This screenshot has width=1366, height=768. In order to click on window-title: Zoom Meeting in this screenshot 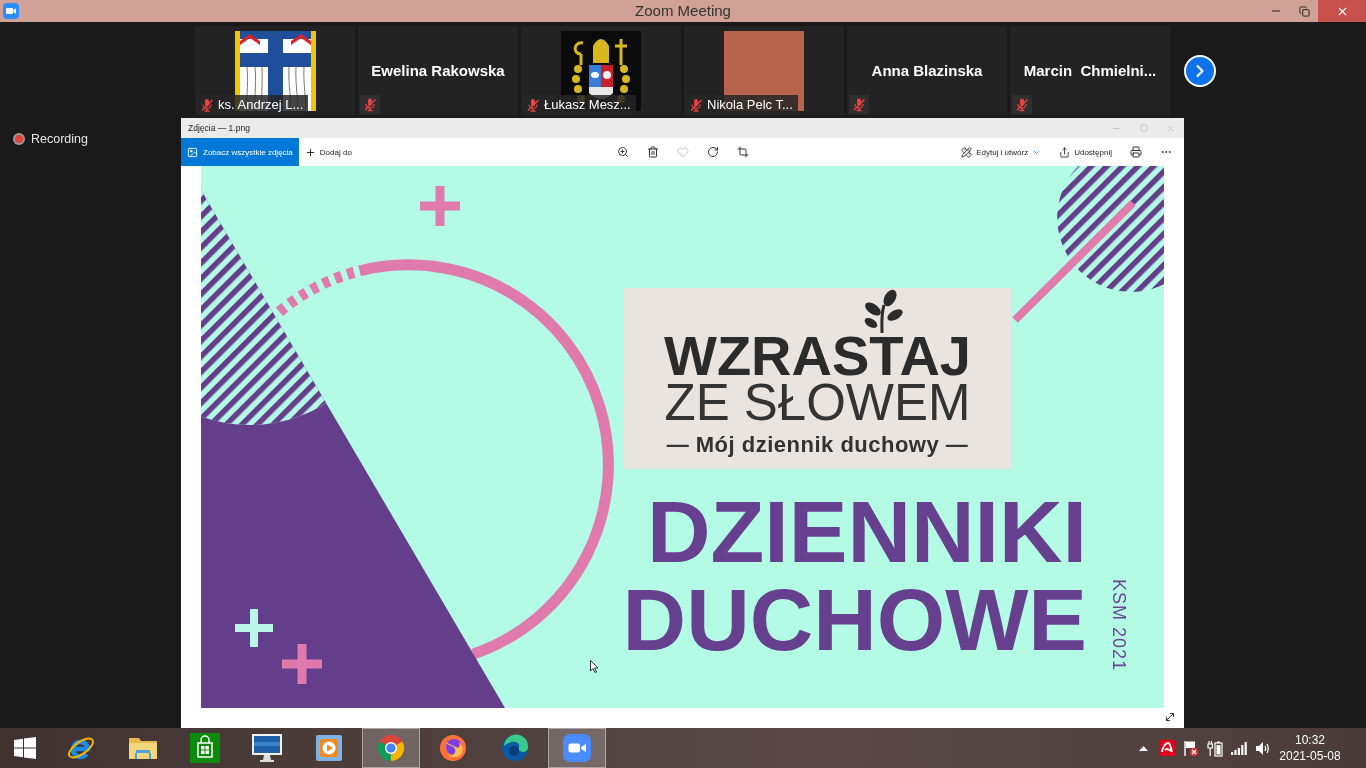, I will do `click(683, 11)`.